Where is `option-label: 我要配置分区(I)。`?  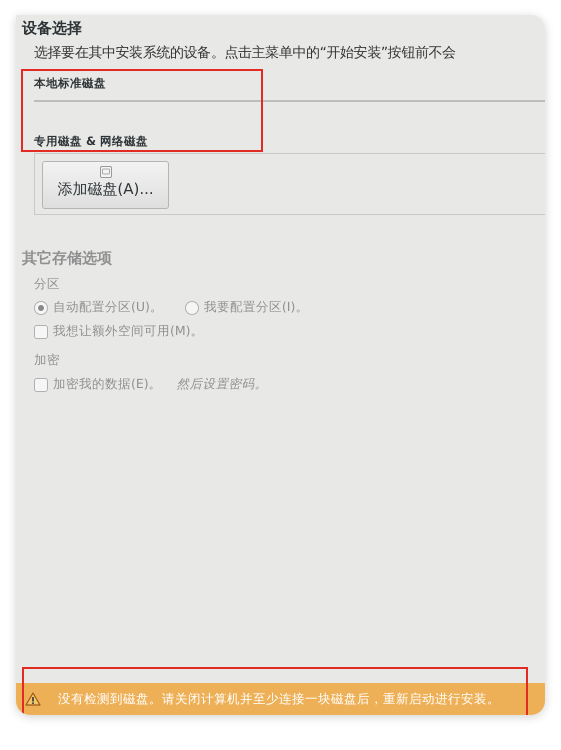
option-label: 我要配置分区(I)。 is located at coordinates (256, 307).